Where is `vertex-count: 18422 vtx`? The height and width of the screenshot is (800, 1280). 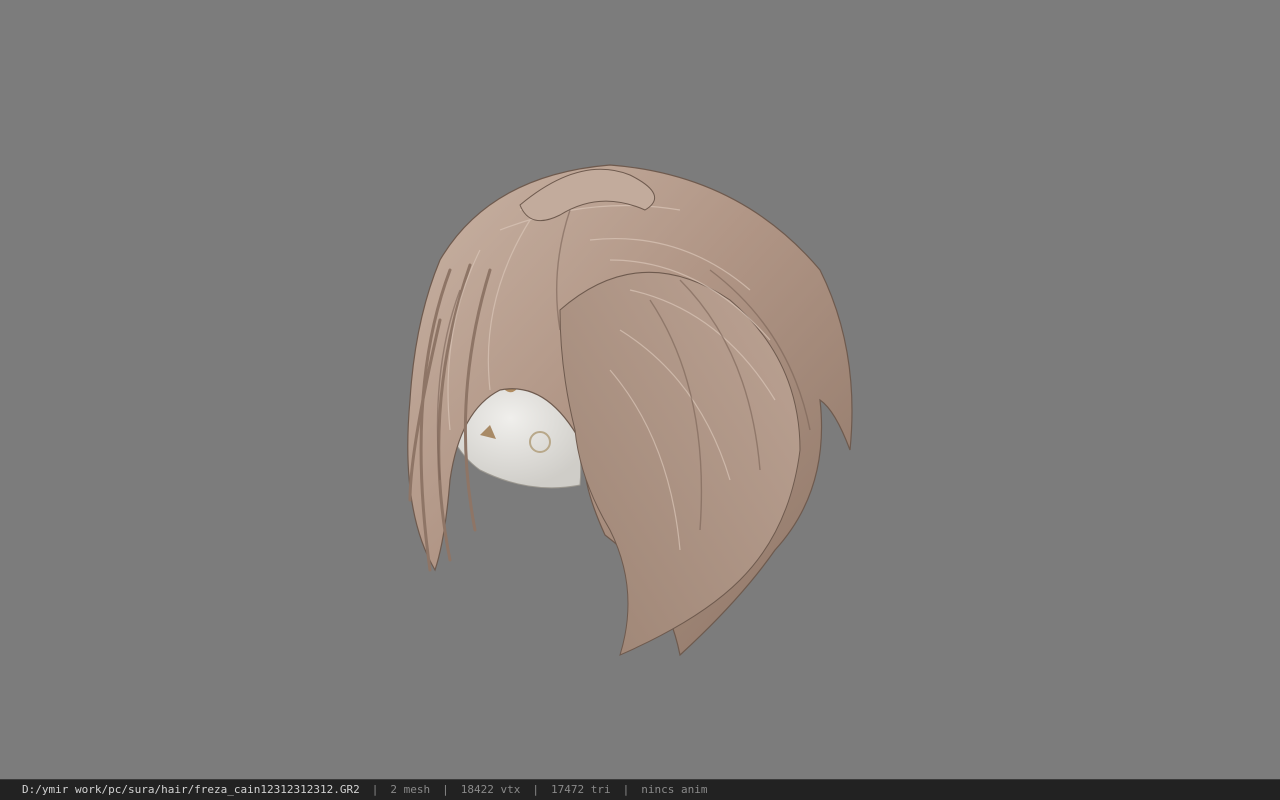
vertex-count: 18422 vtx is located at coordinates (490, 789).